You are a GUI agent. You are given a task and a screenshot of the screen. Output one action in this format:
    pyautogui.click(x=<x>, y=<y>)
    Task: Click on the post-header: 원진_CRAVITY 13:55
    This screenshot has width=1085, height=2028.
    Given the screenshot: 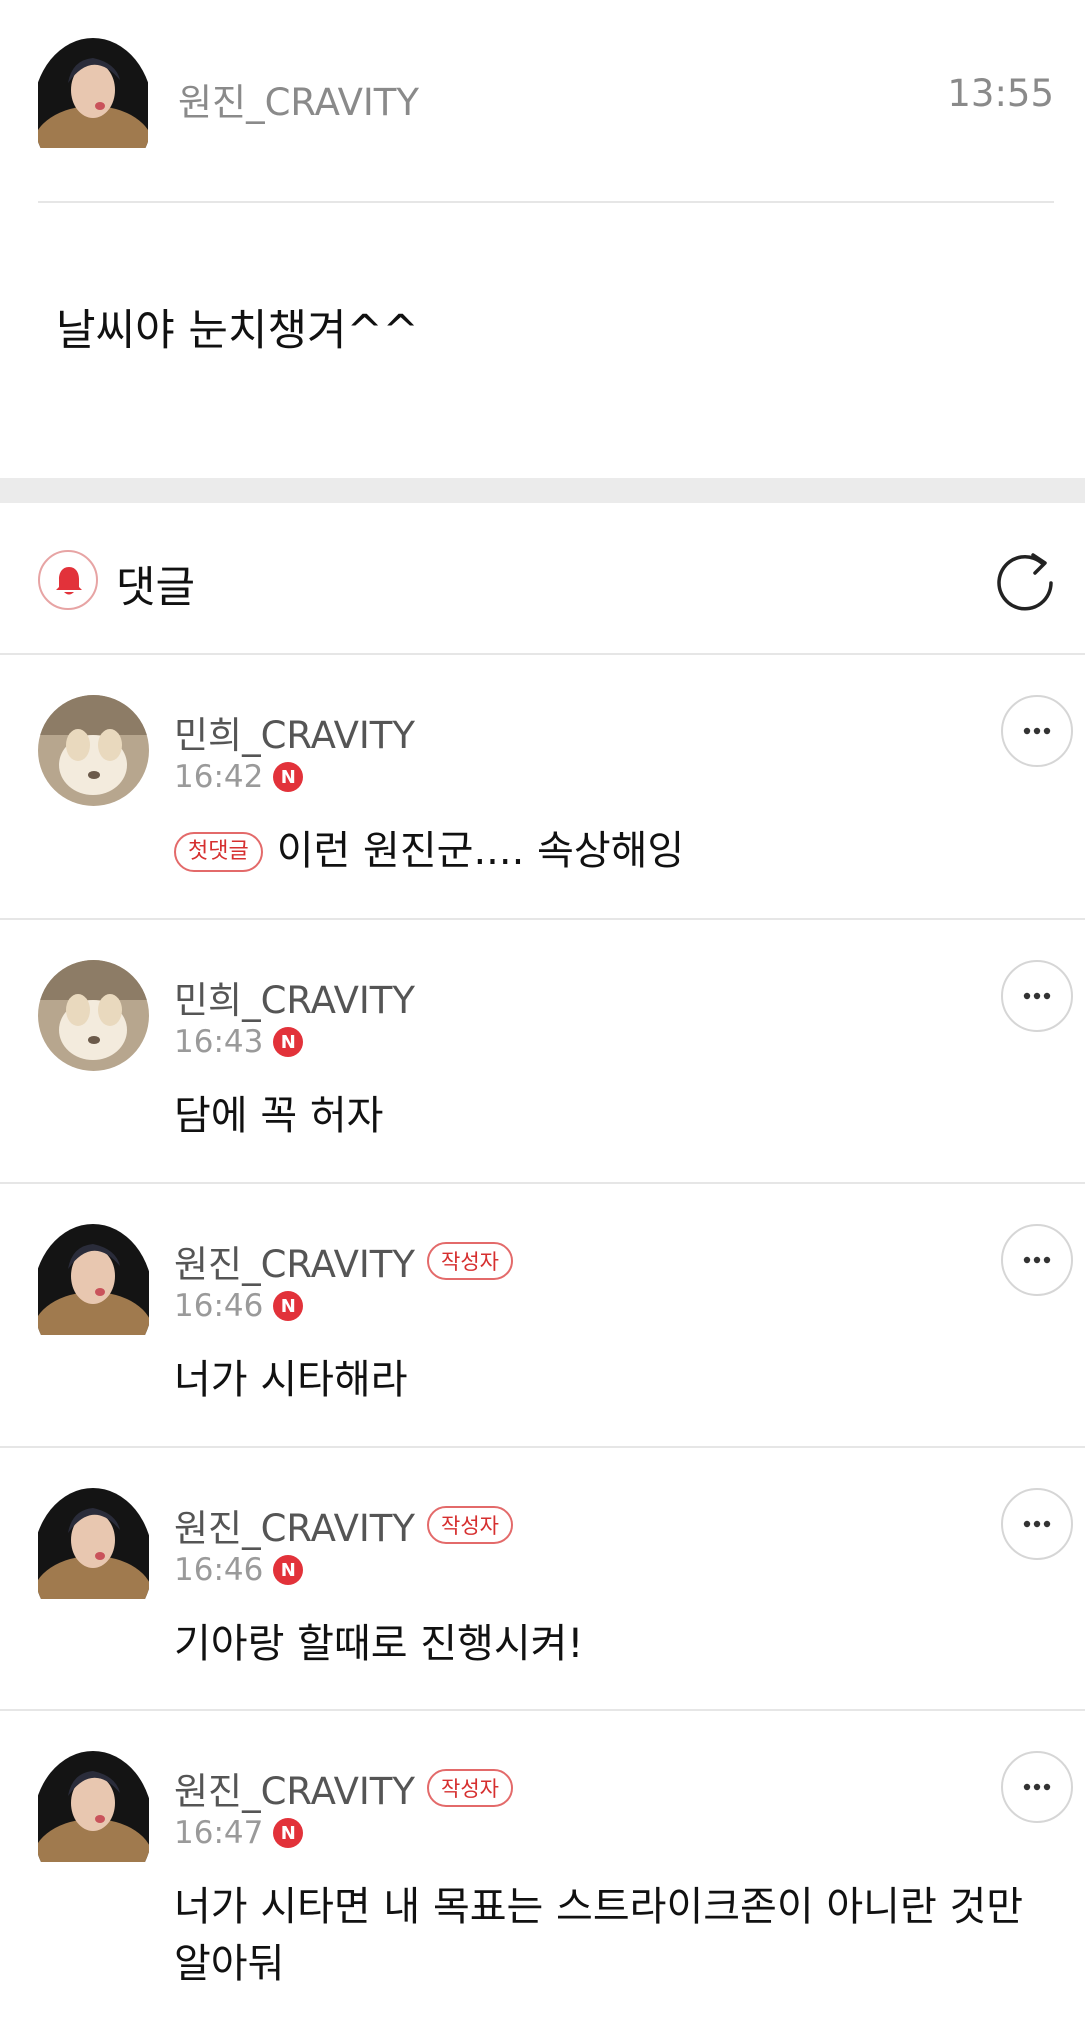 What is the action you would take?
    pyautogui.click(x=546, y=120)
    